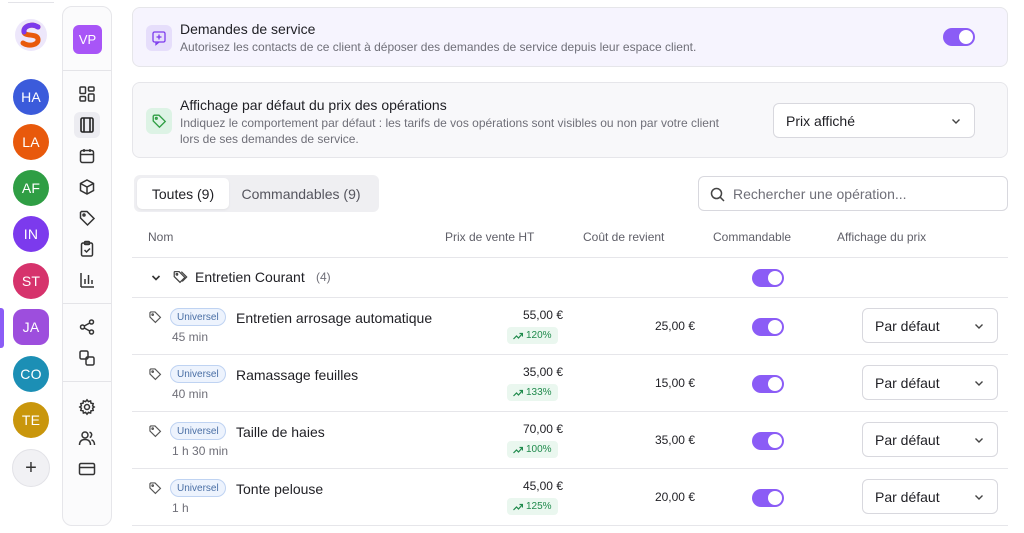 The width and height of the screenshot is (1024, 533). Describe the element at coordinates (959, 37) in the screenshot. I see `service-requests-toggle` at that location.